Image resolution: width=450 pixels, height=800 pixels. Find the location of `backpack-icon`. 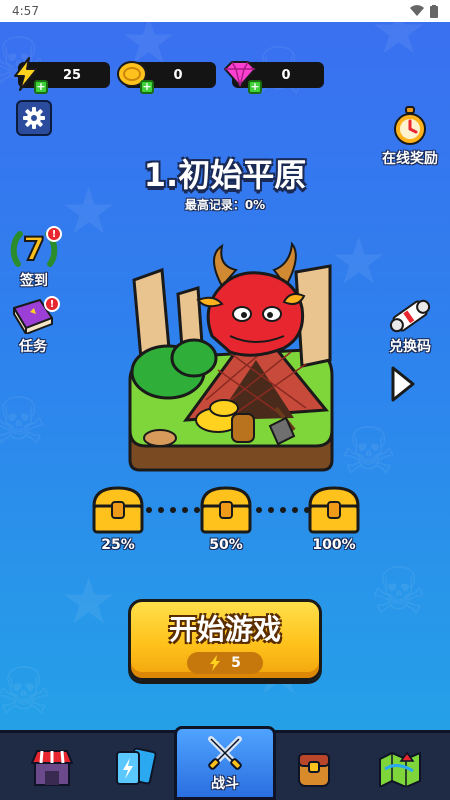

backpack-icon is located at coordinates (314, 770).